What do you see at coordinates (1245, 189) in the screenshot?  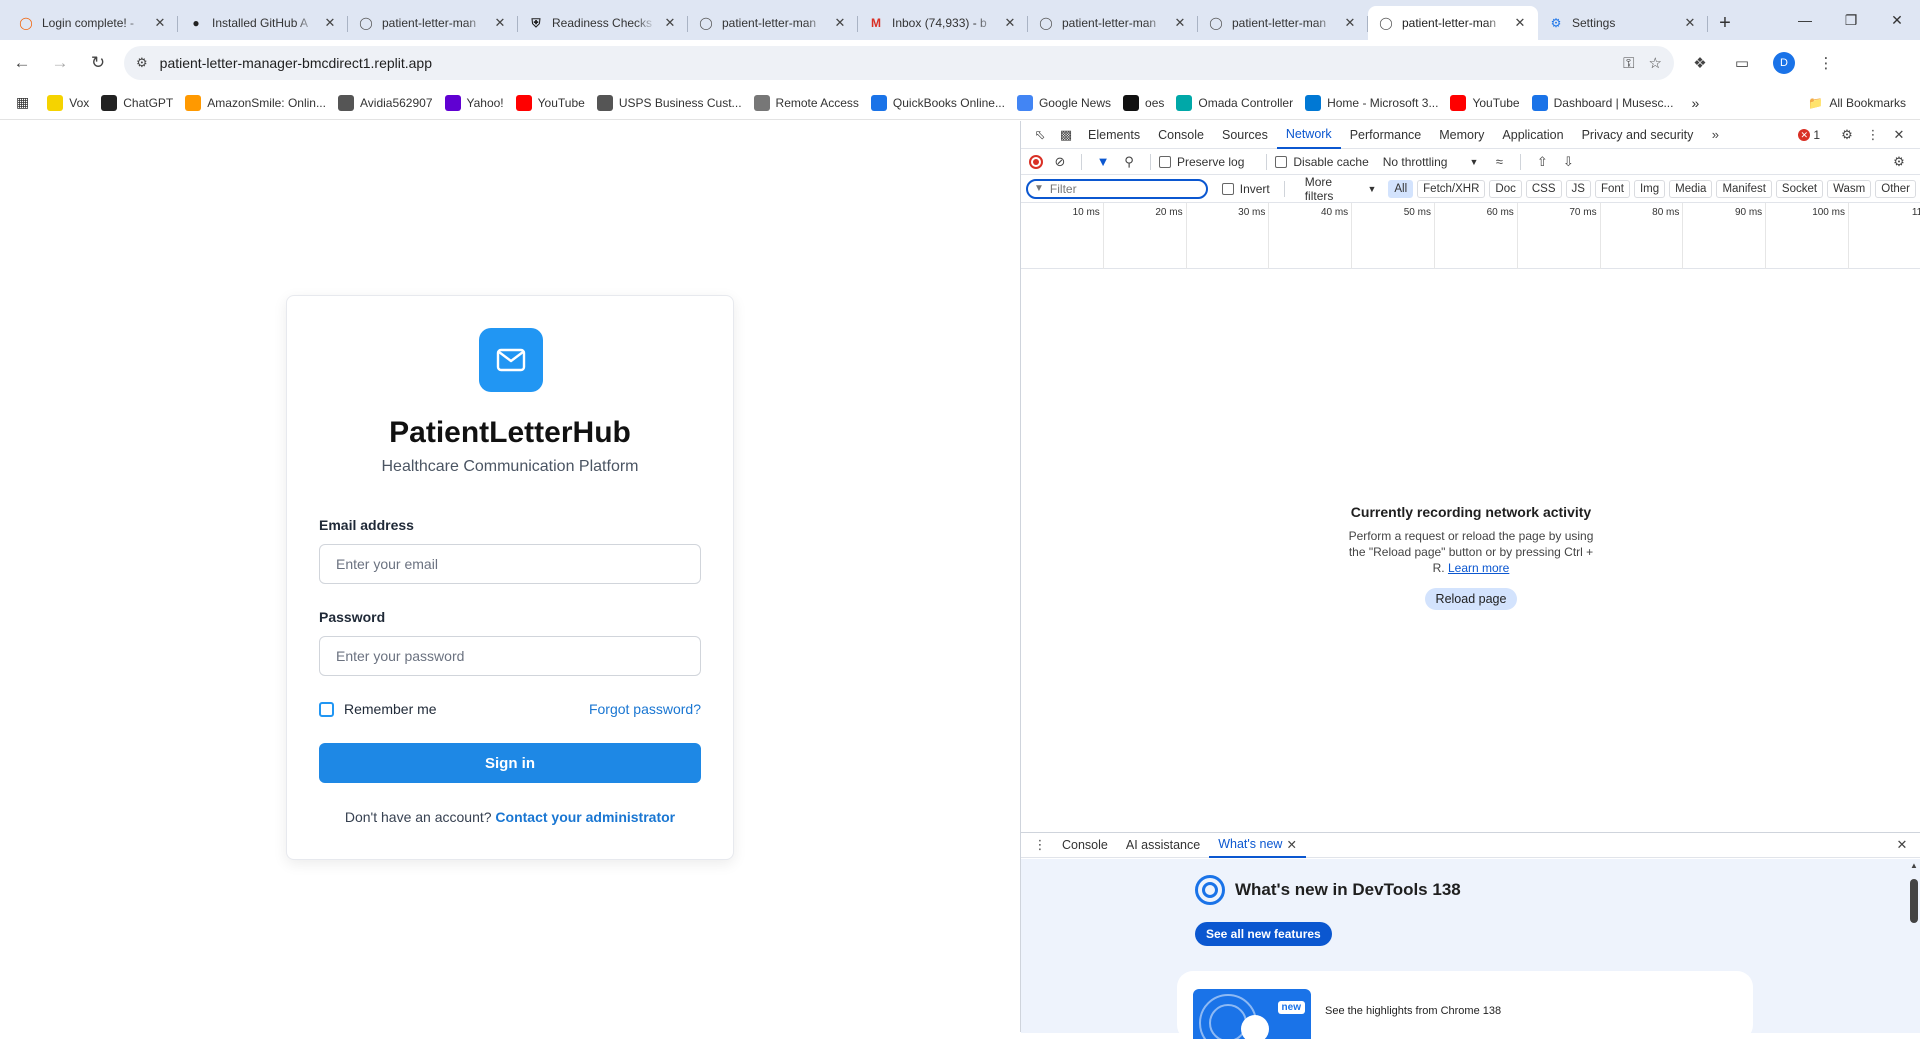 I see `invert-toggle: Invert` at bounding box center [1245, 189].